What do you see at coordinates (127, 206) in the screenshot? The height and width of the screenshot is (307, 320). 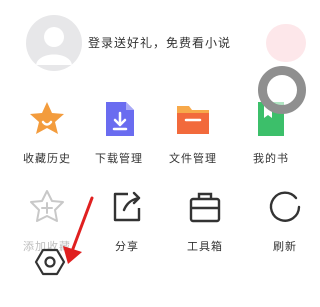 I see `share-icon` at bounding box center [127, 206].